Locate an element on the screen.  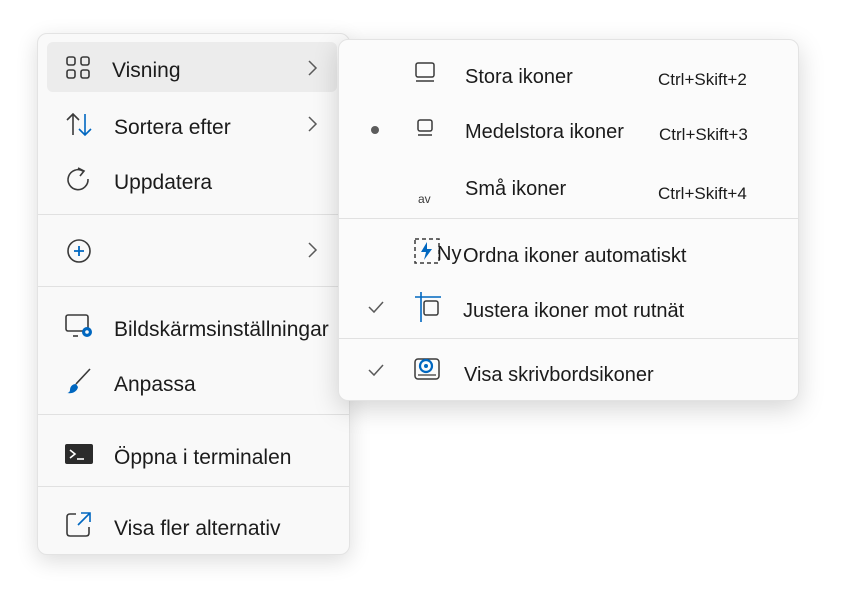
submenu-item-show-desktop-icons: Visa skrivbordsikoner is located at coordinates (568, 371).